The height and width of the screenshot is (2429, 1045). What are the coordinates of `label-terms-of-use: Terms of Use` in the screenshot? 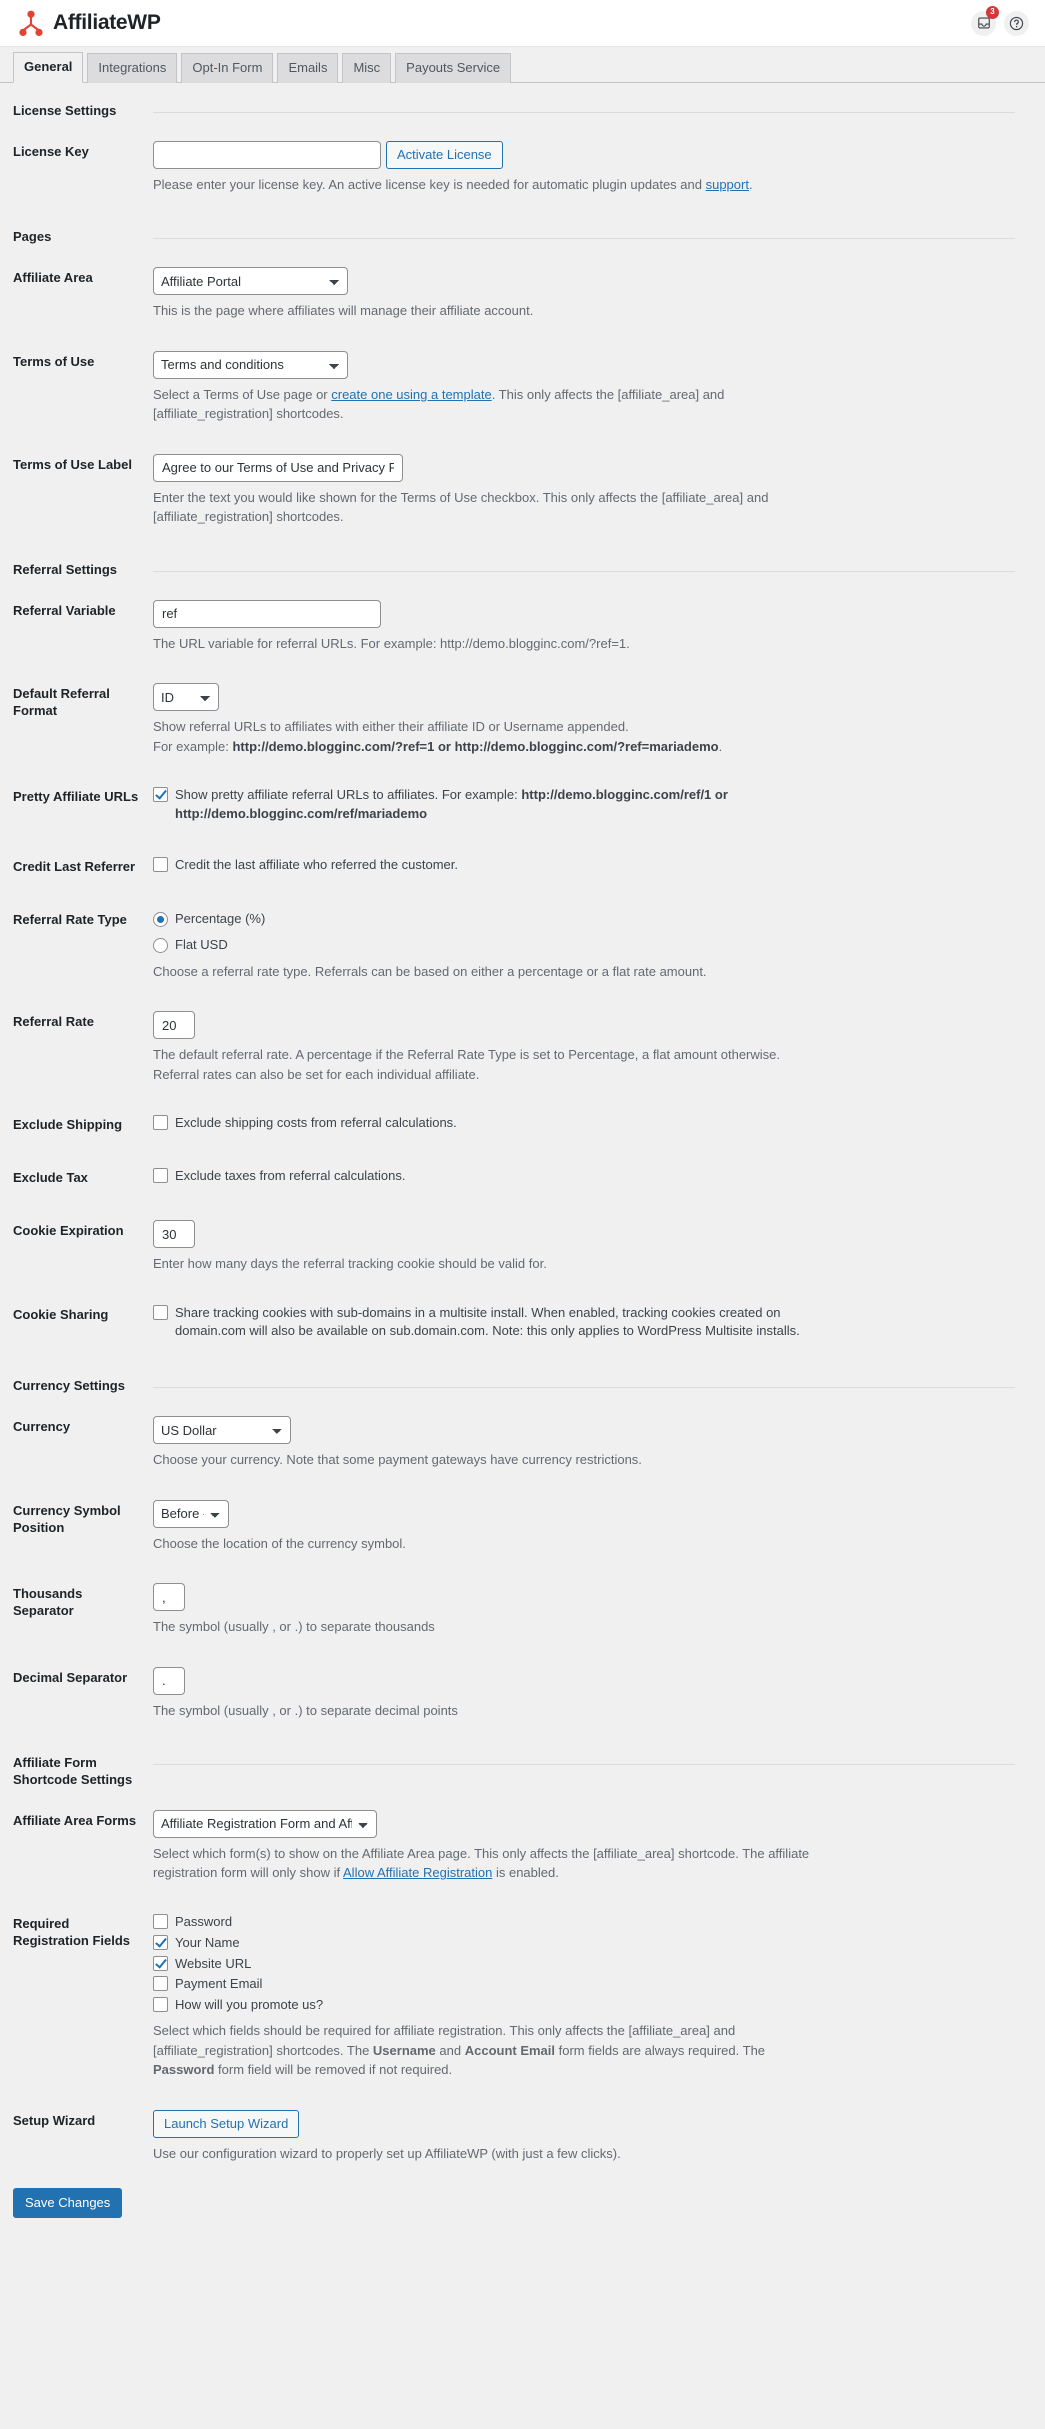 It's located at (54, 361).